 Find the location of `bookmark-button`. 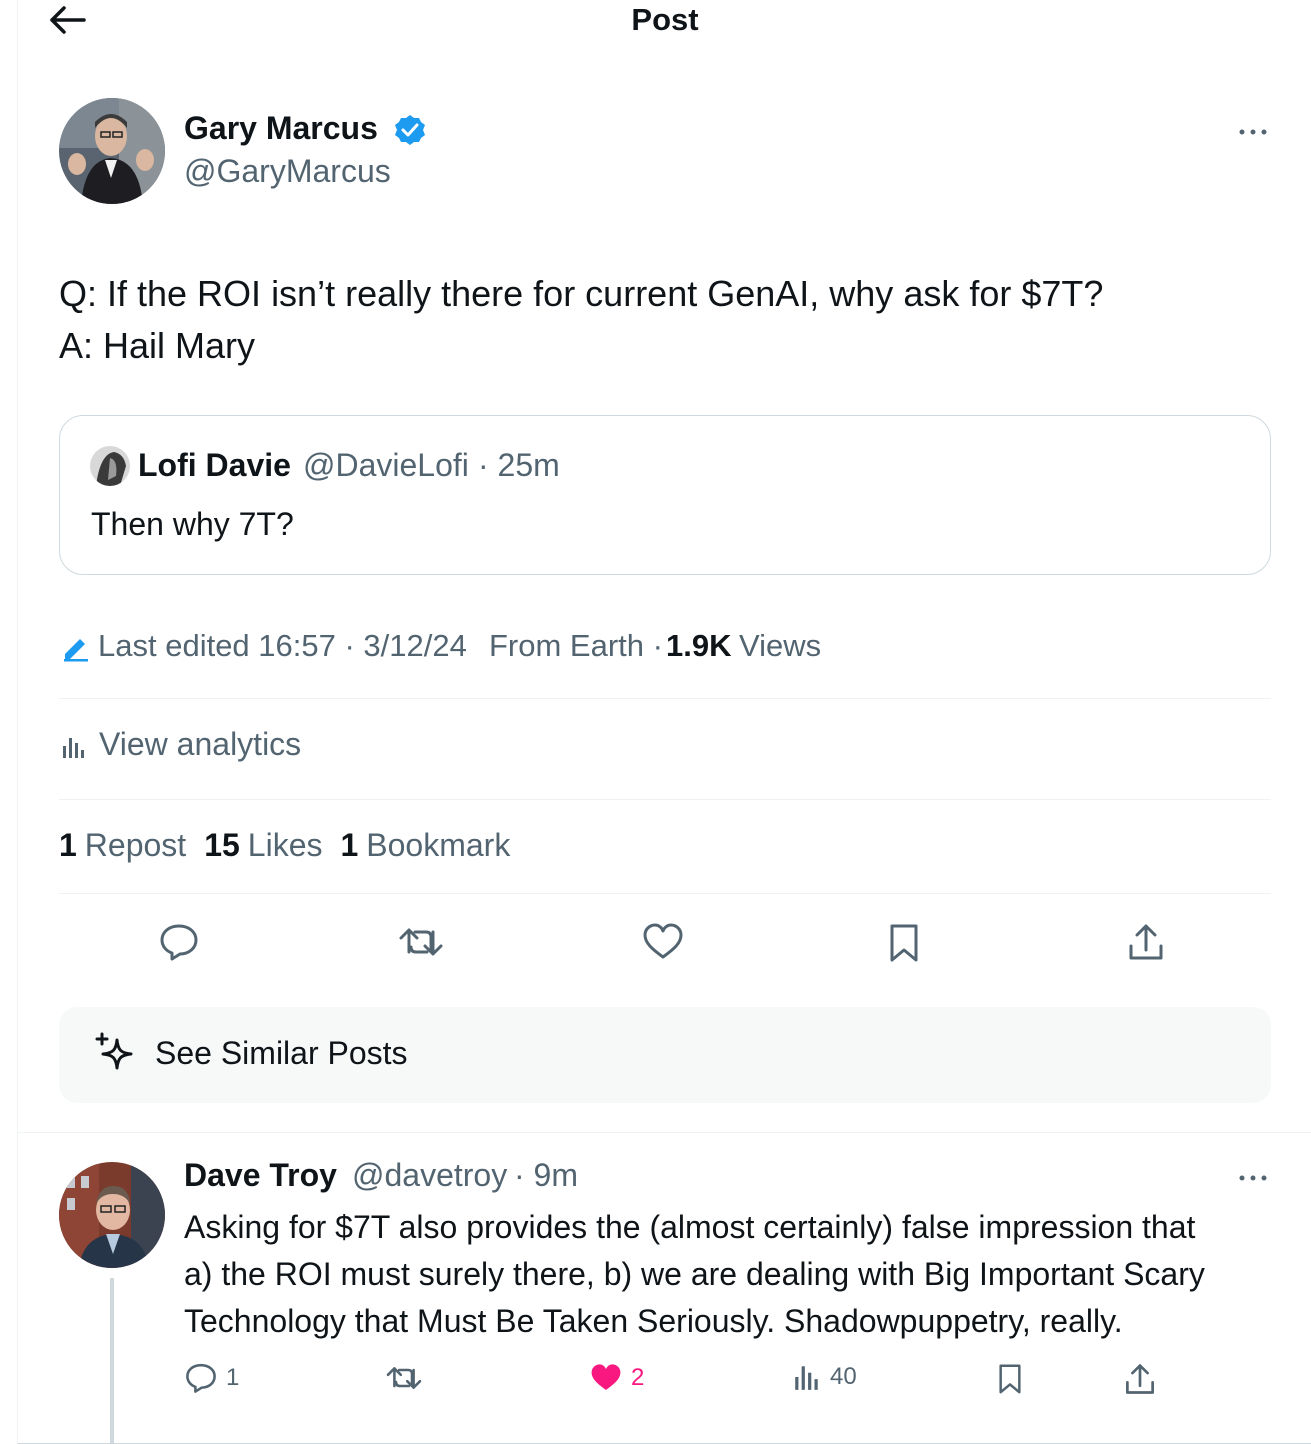

bookmark-button is located at coordinates (1010, 1379).